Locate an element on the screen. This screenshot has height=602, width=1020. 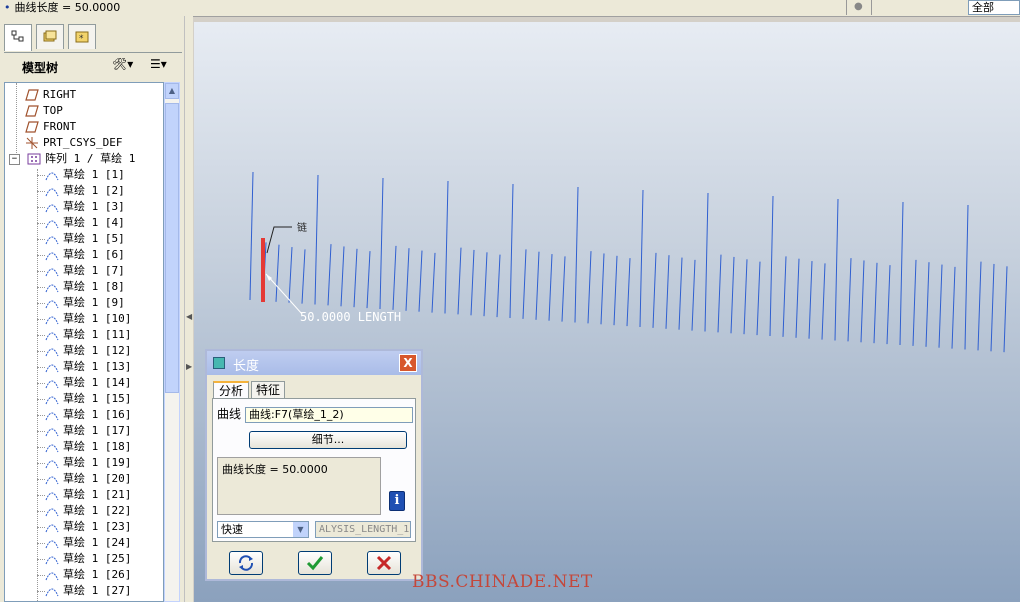
tab-feature: 特征 is located at coordinates (268, 390).